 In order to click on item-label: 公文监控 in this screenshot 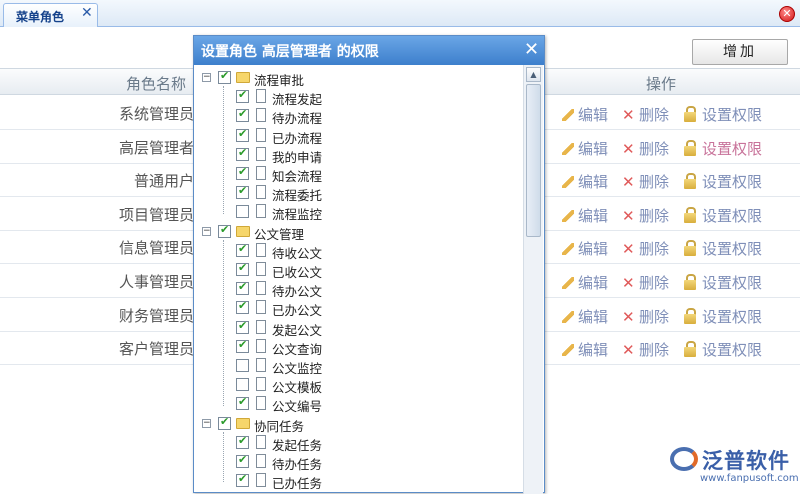, I will do `click(297, 368)`.